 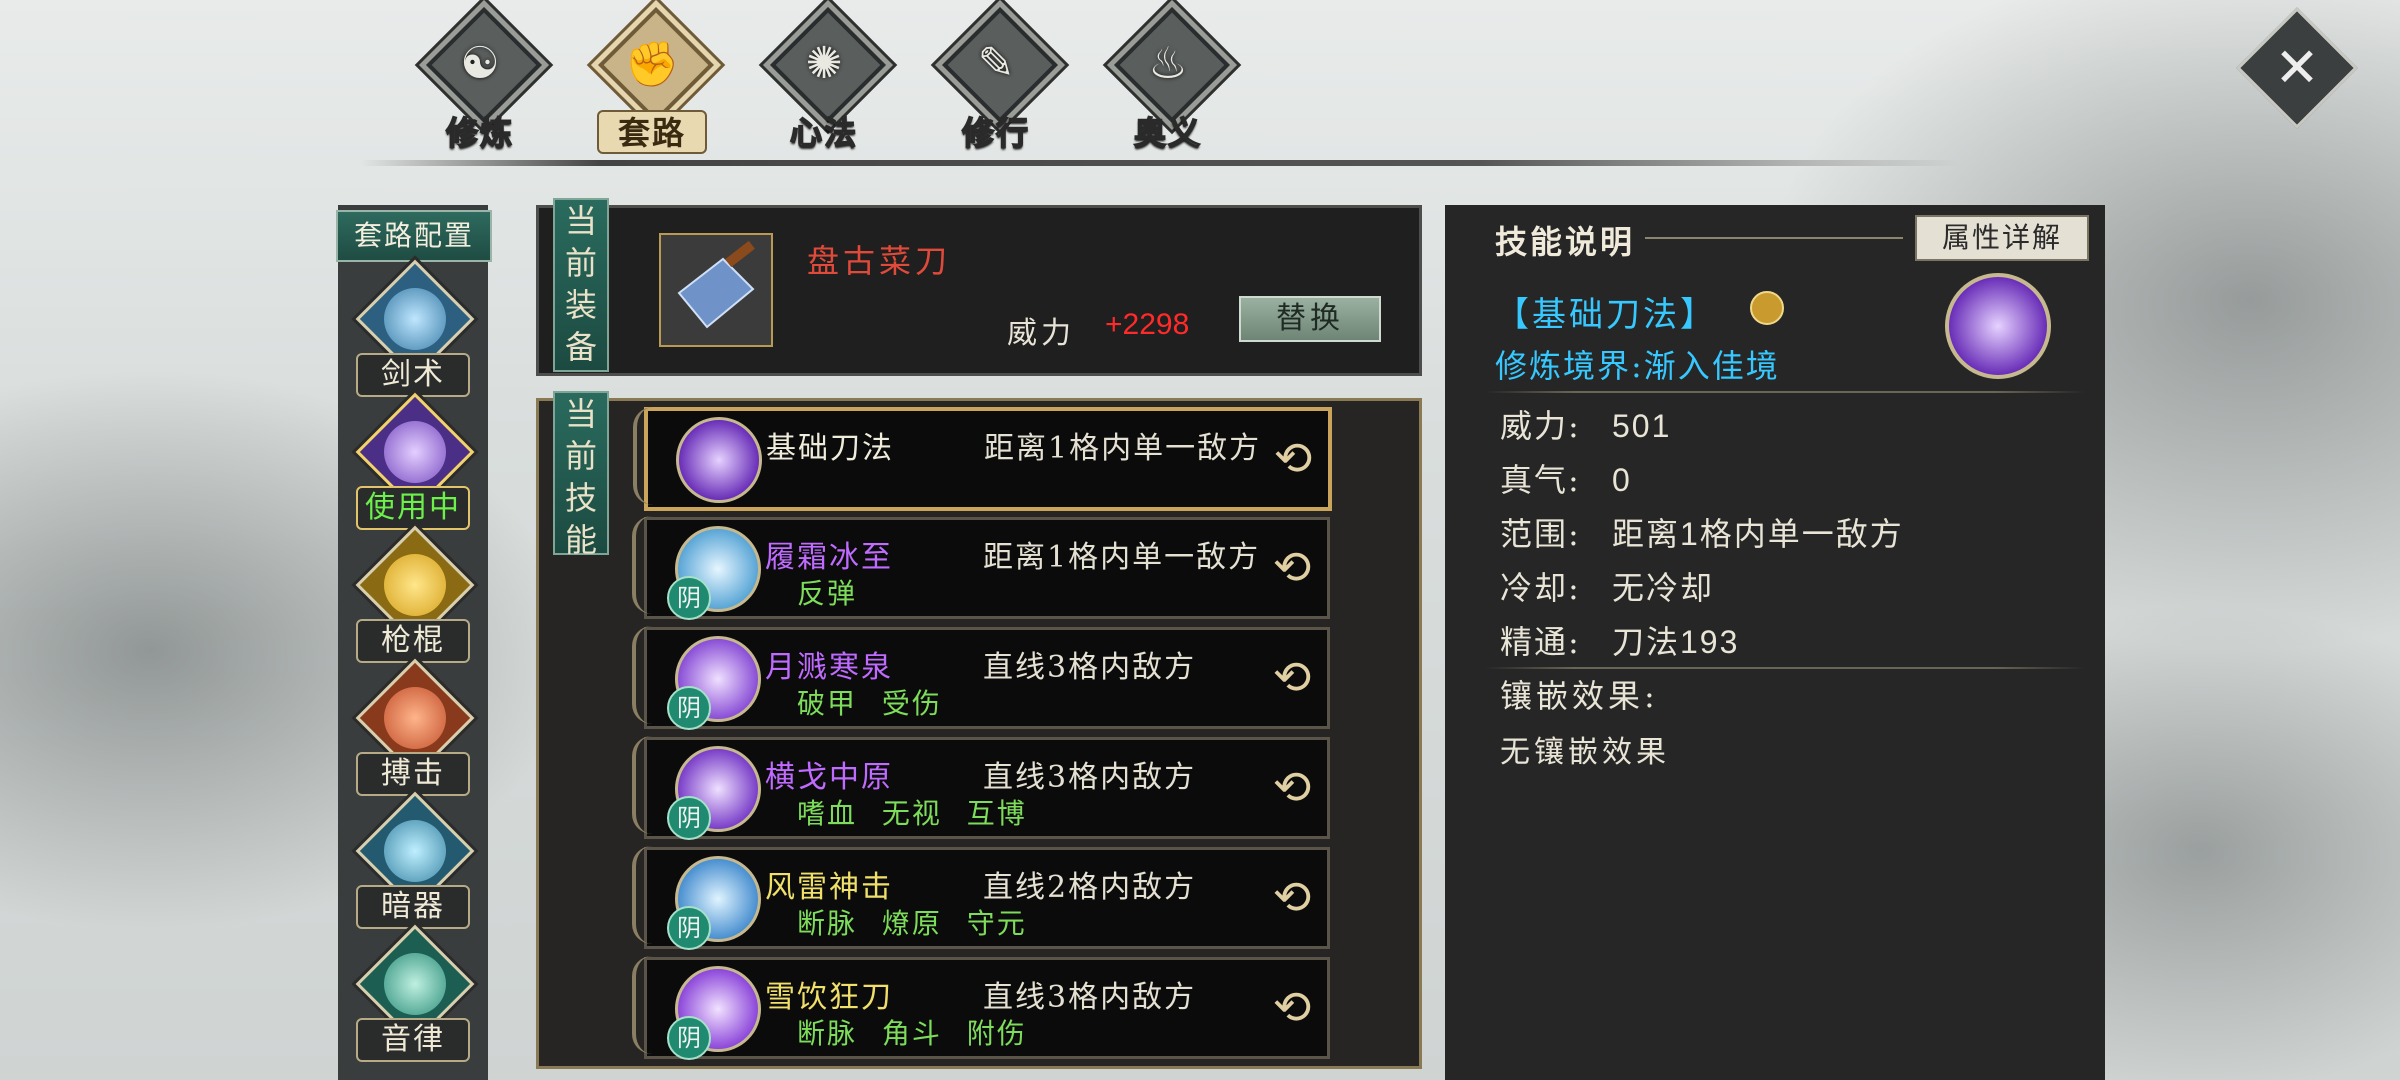 I want to click on stat-value: 刀法193, so click(x=1676, y=642).